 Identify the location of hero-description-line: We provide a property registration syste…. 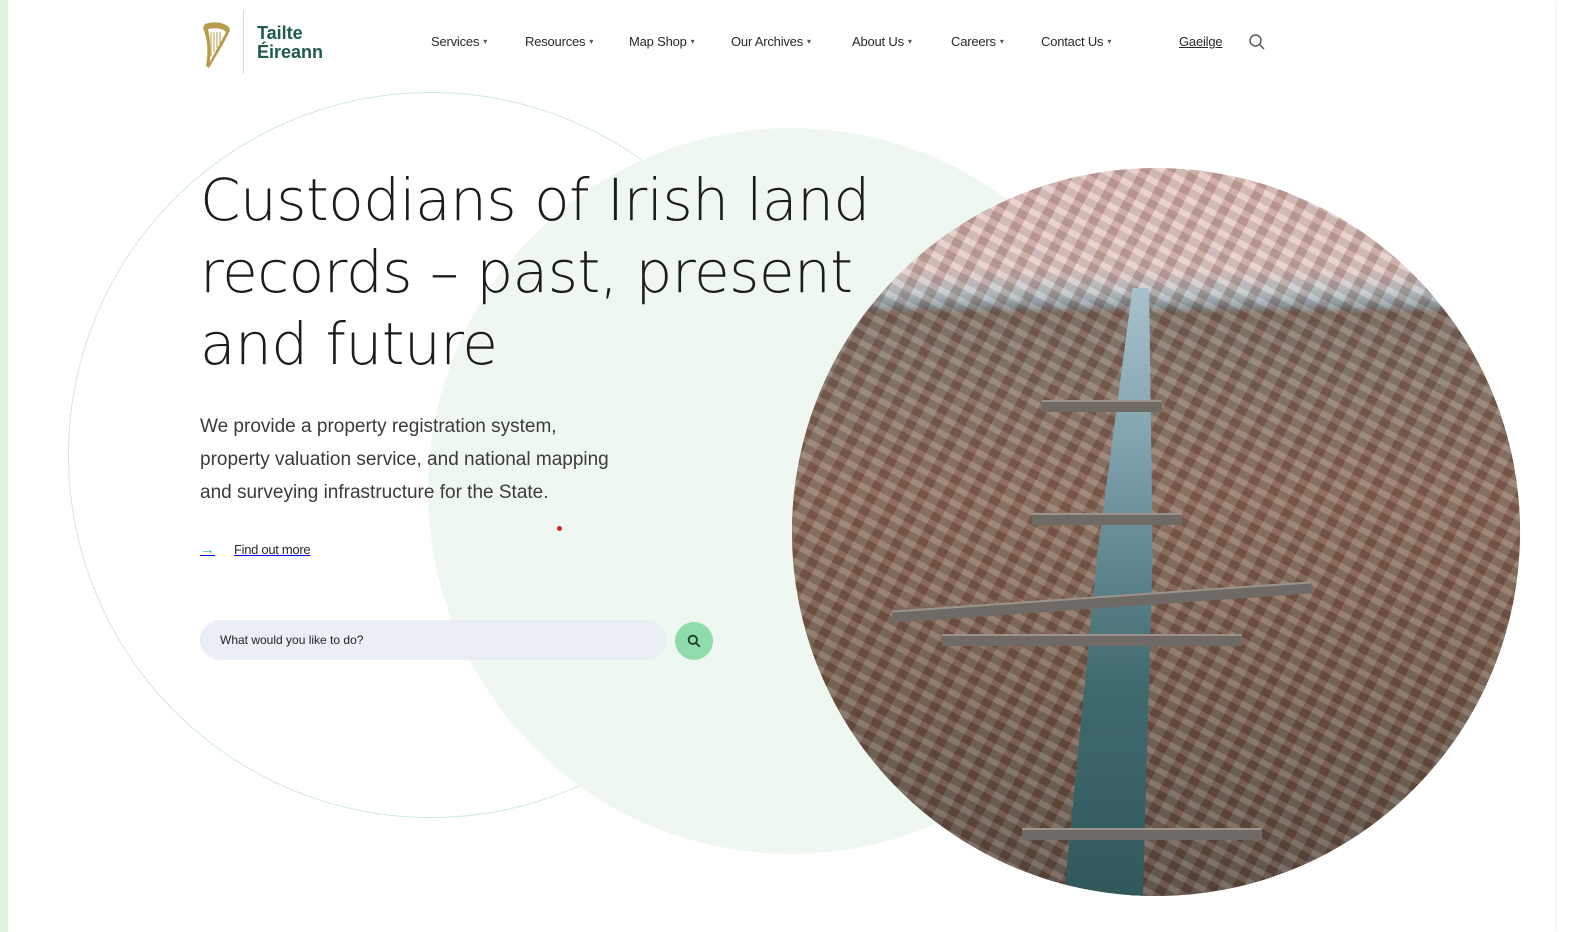
(378, 426).